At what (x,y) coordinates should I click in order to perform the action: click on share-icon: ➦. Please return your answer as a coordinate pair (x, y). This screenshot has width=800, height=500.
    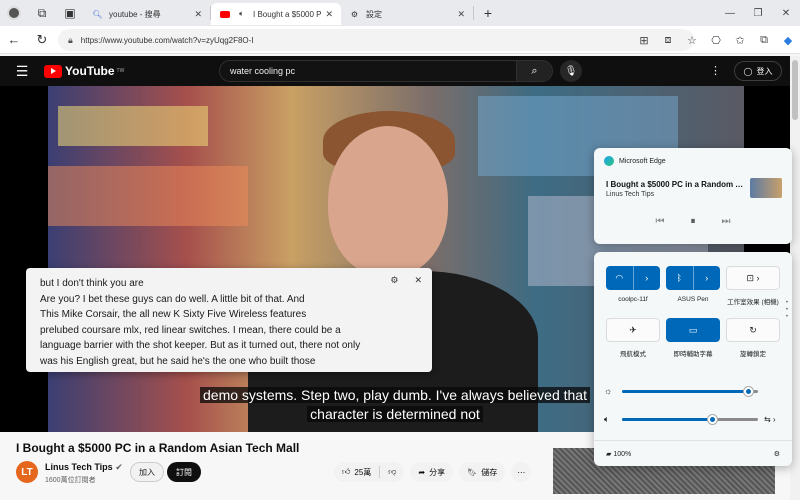
    Looking at the image, I should click on (422, 472).